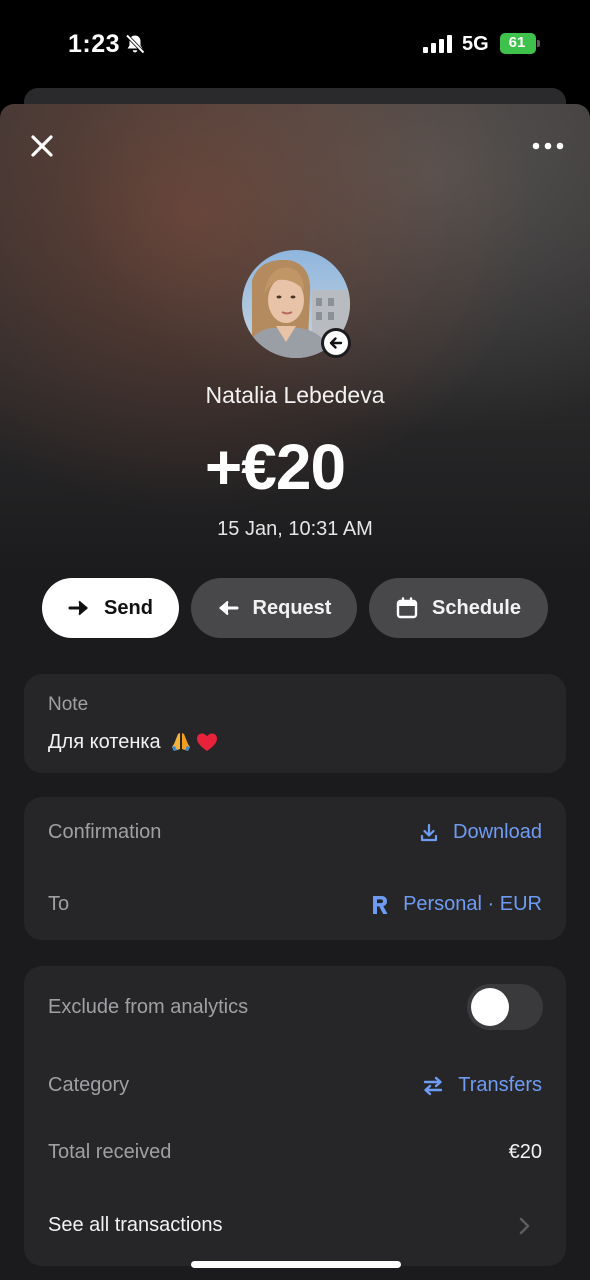 This screenshot has width=590, height=1280. Describe the element at coordinates (433, 1085) in the screenshot. I see `transfer-arrows-icon` at that location.